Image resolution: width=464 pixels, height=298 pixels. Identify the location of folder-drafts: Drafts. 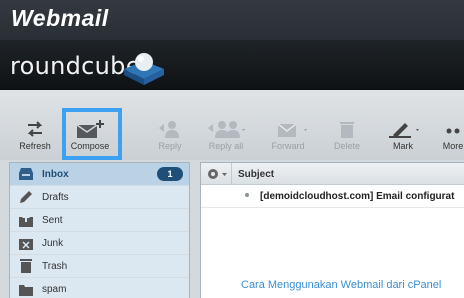
(99, 197).